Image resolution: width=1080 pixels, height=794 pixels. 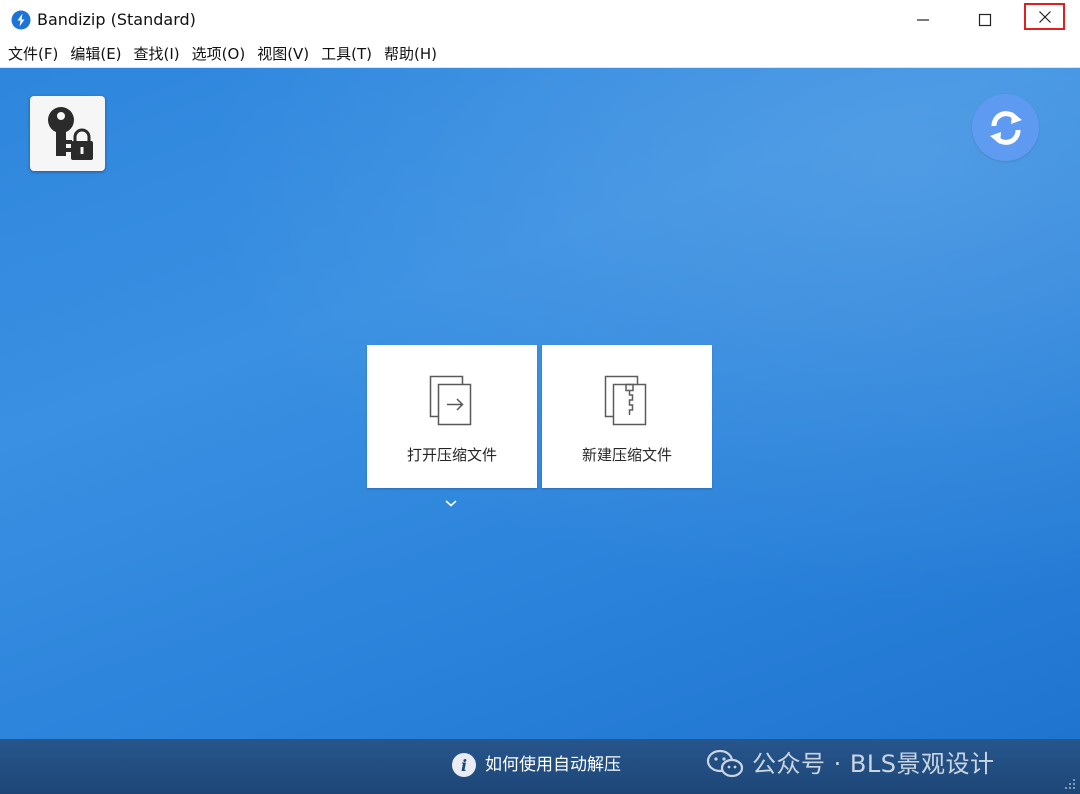 I want to click on auto-extract-help-text: 如何使用自动解压, so click(x=553, y=765).